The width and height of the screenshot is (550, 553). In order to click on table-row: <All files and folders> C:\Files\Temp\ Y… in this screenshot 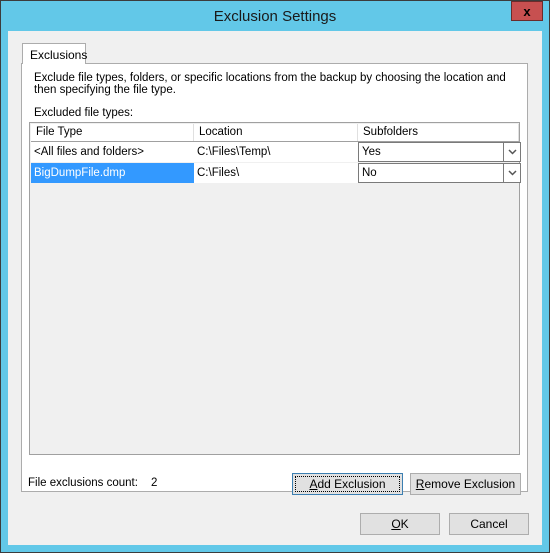, I will do `click(276, 152)`.